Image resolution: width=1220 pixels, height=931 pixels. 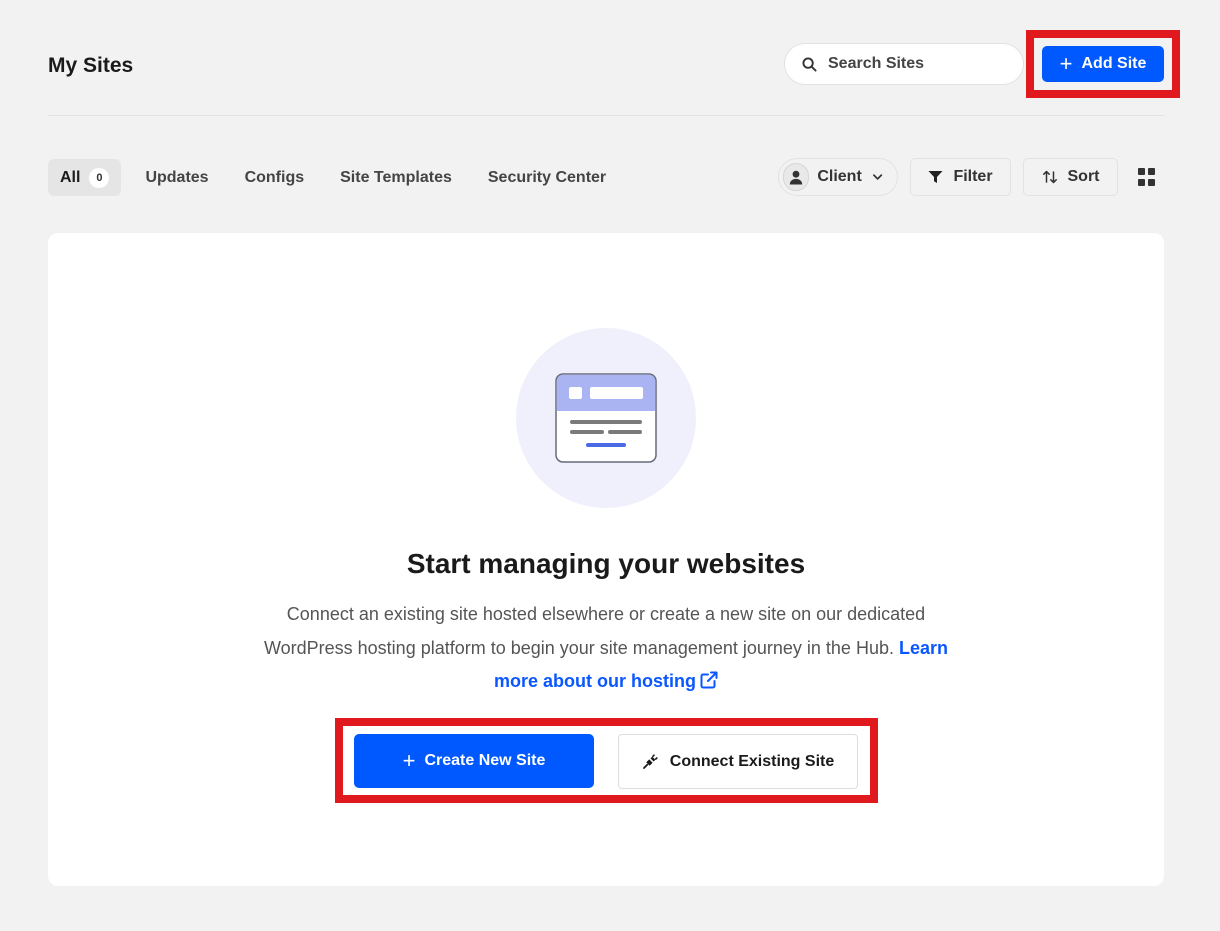 What do you see at coordinates (973, 176) in the screenshot?
I see `filter-label: Filter` at bounding box center [973, 176].